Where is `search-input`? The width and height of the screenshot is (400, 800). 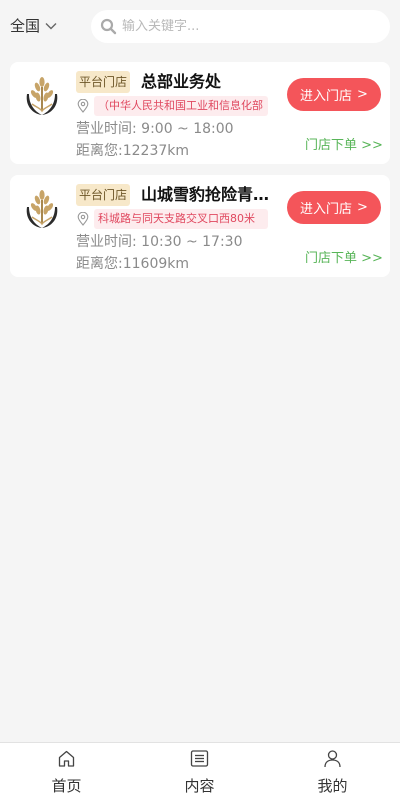 search-input is located at coordinates (242, 26).